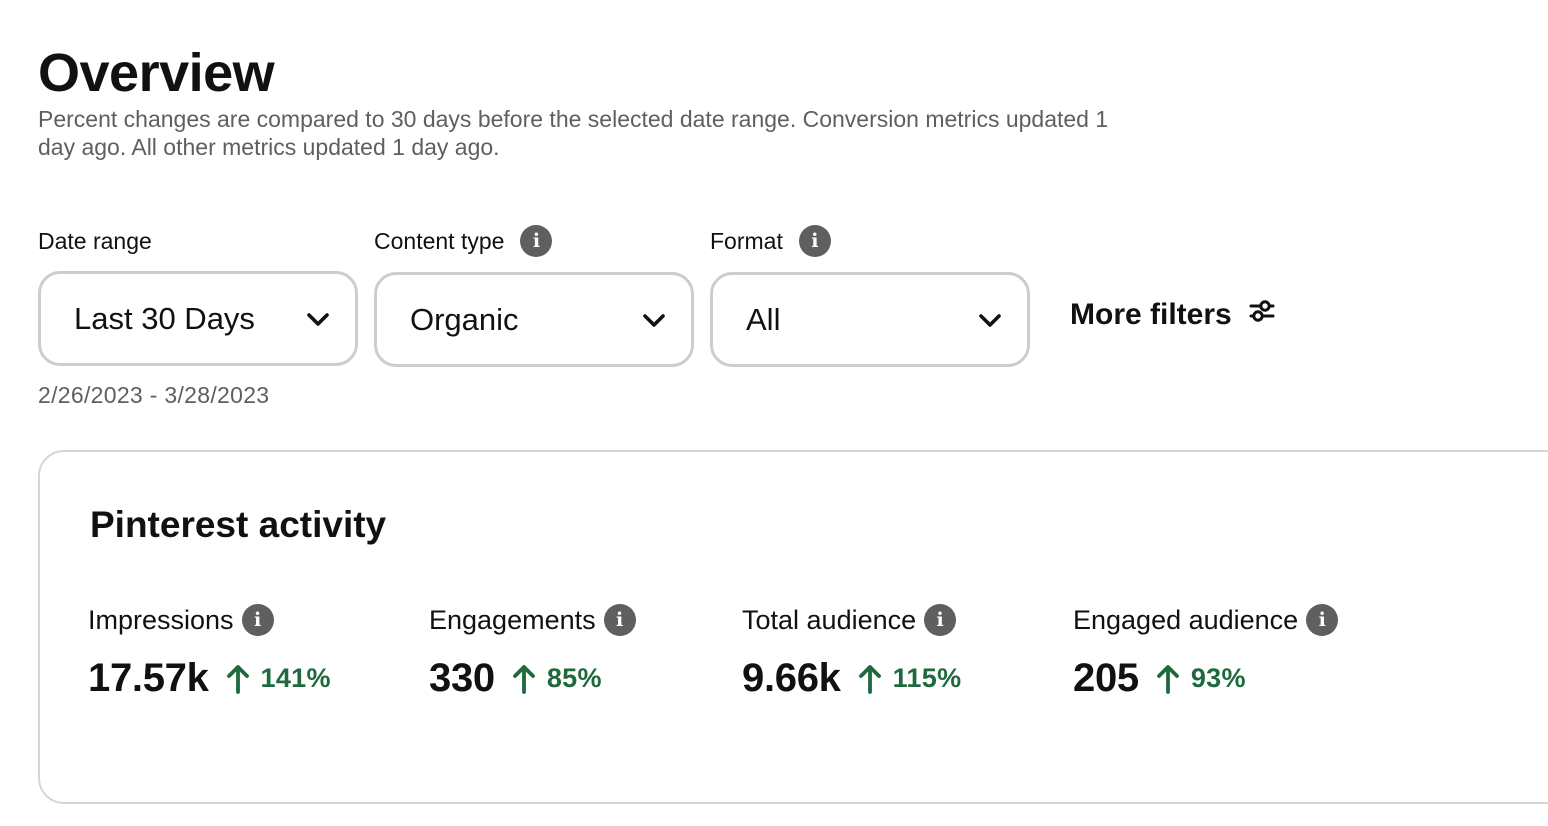  I want to click on metric-change: 141%, so click(278, 678).